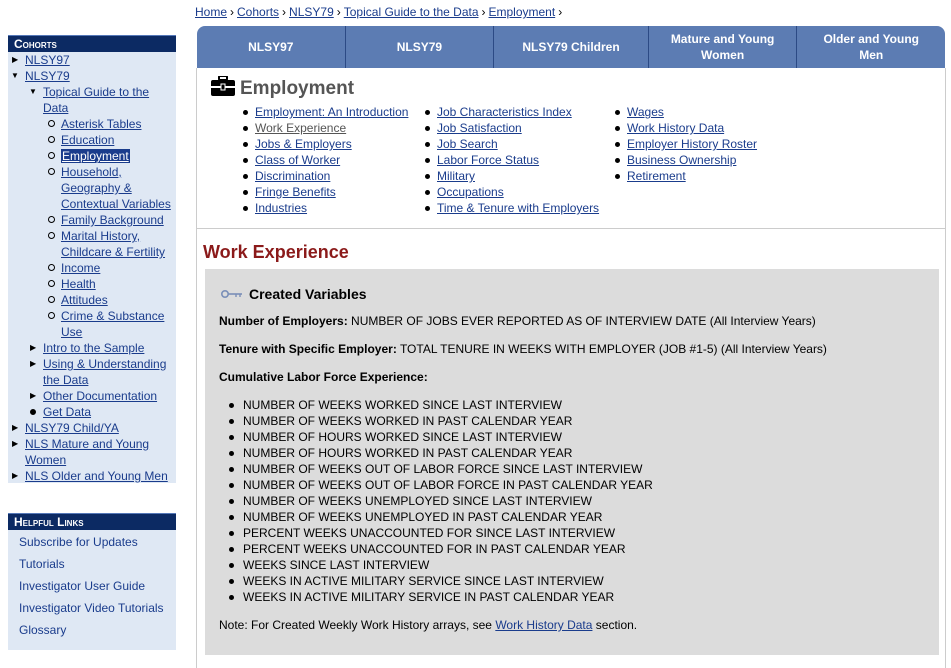  Describe the element at coordinates (511, 176) in the screenshot. I see `topic-link-military: Military` at that location.